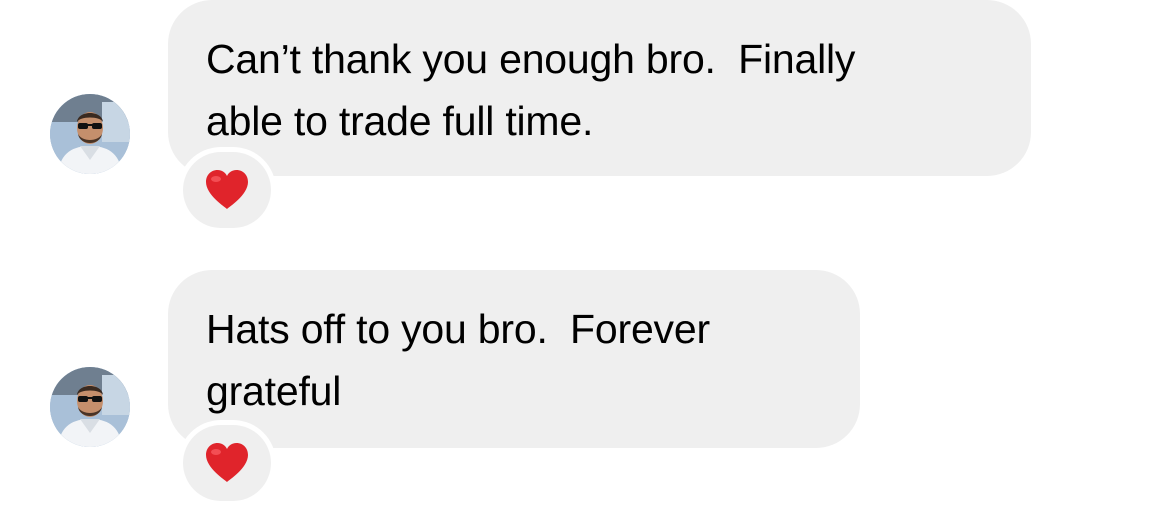 Image resolution: width=1170 pixels, height=523 pixels. Describe the element at coordinates (400, 121) in the screenshot. I see `message-text: able to trade full time.` at that location.